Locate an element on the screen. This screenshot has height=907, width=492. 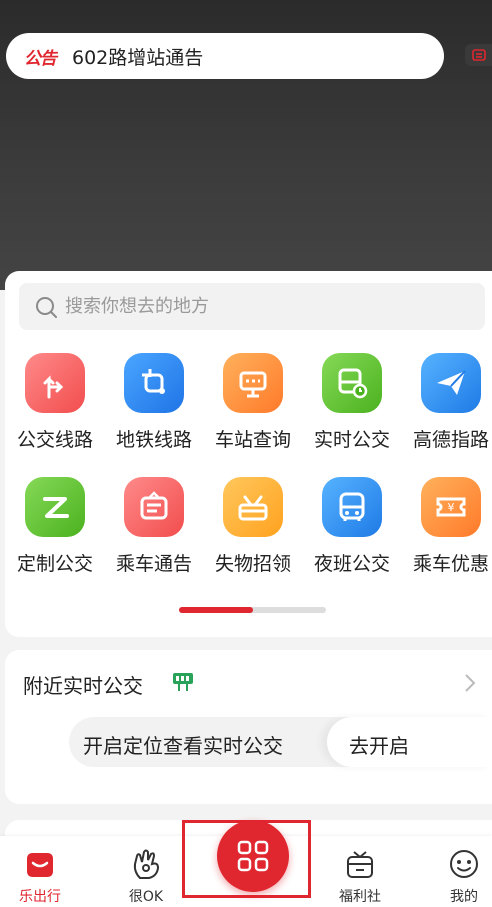
service-label: 地铁线路 is located at coordinates (153, 440).